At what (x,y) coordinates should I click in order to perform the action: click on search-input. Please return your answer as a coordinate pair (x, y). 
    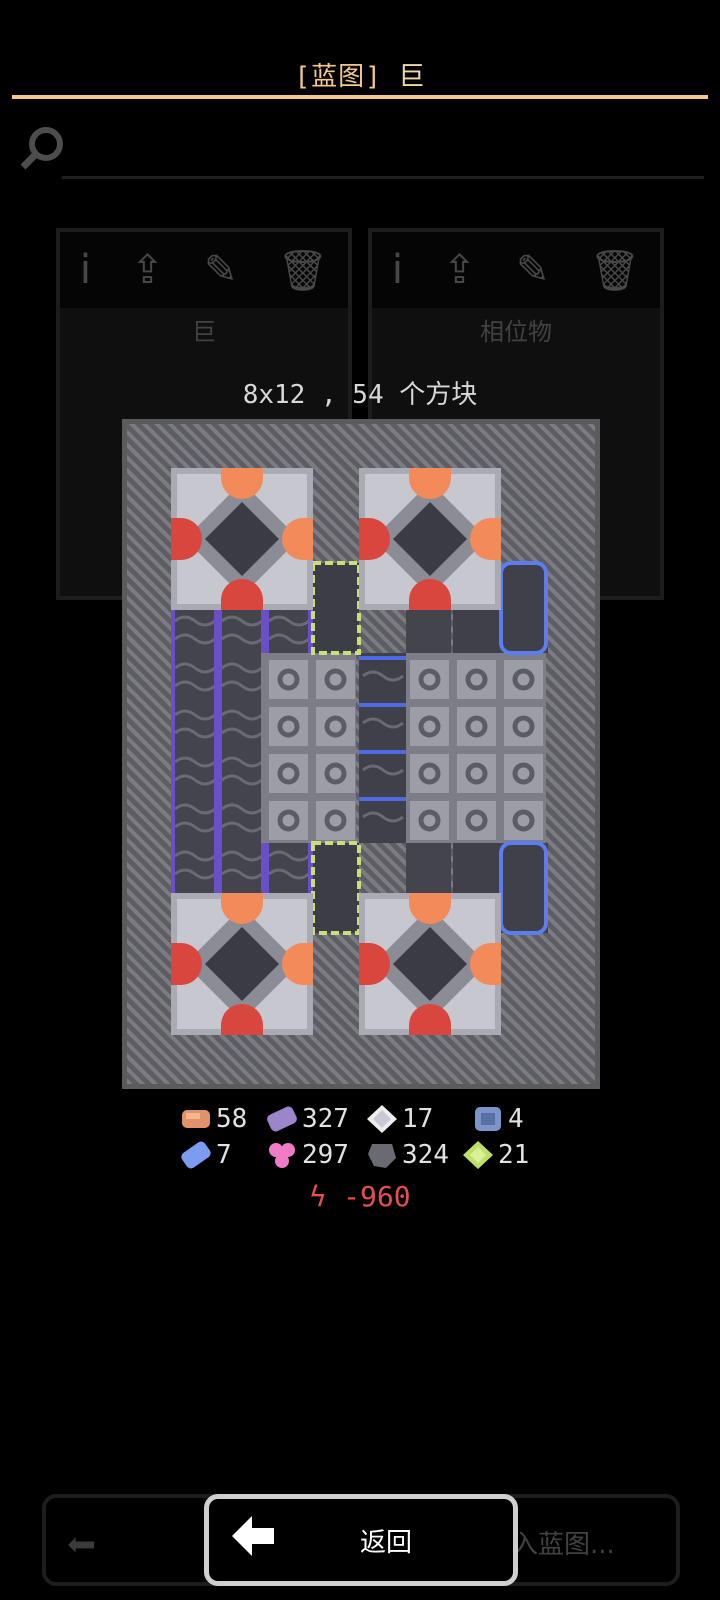
    Looking at the image, I should click on (383, 177).